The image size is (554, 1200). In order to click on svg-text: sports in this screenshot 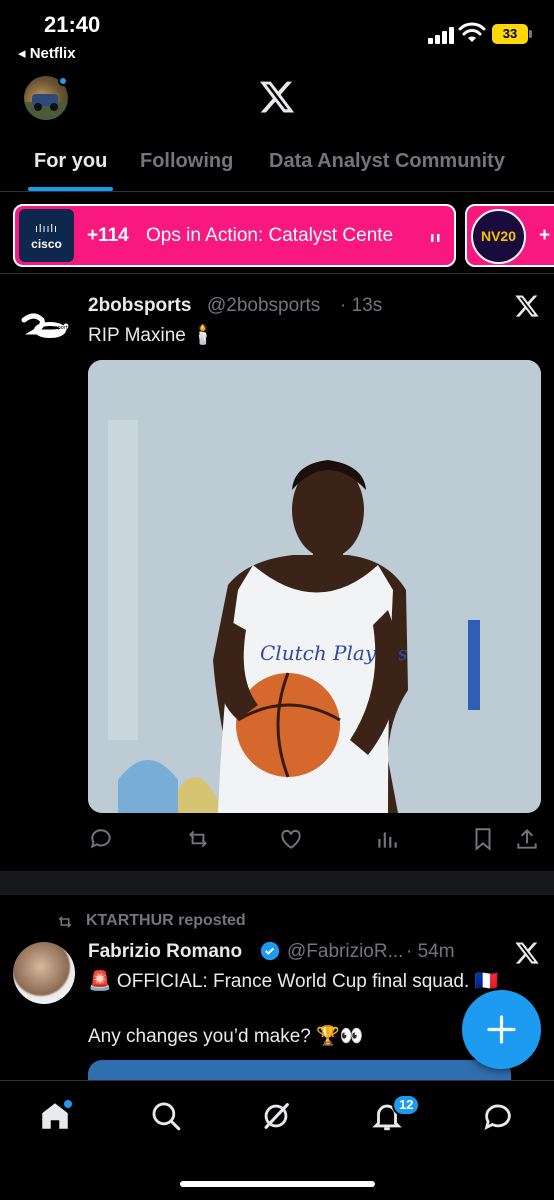, I will do `click(62, 328)`.